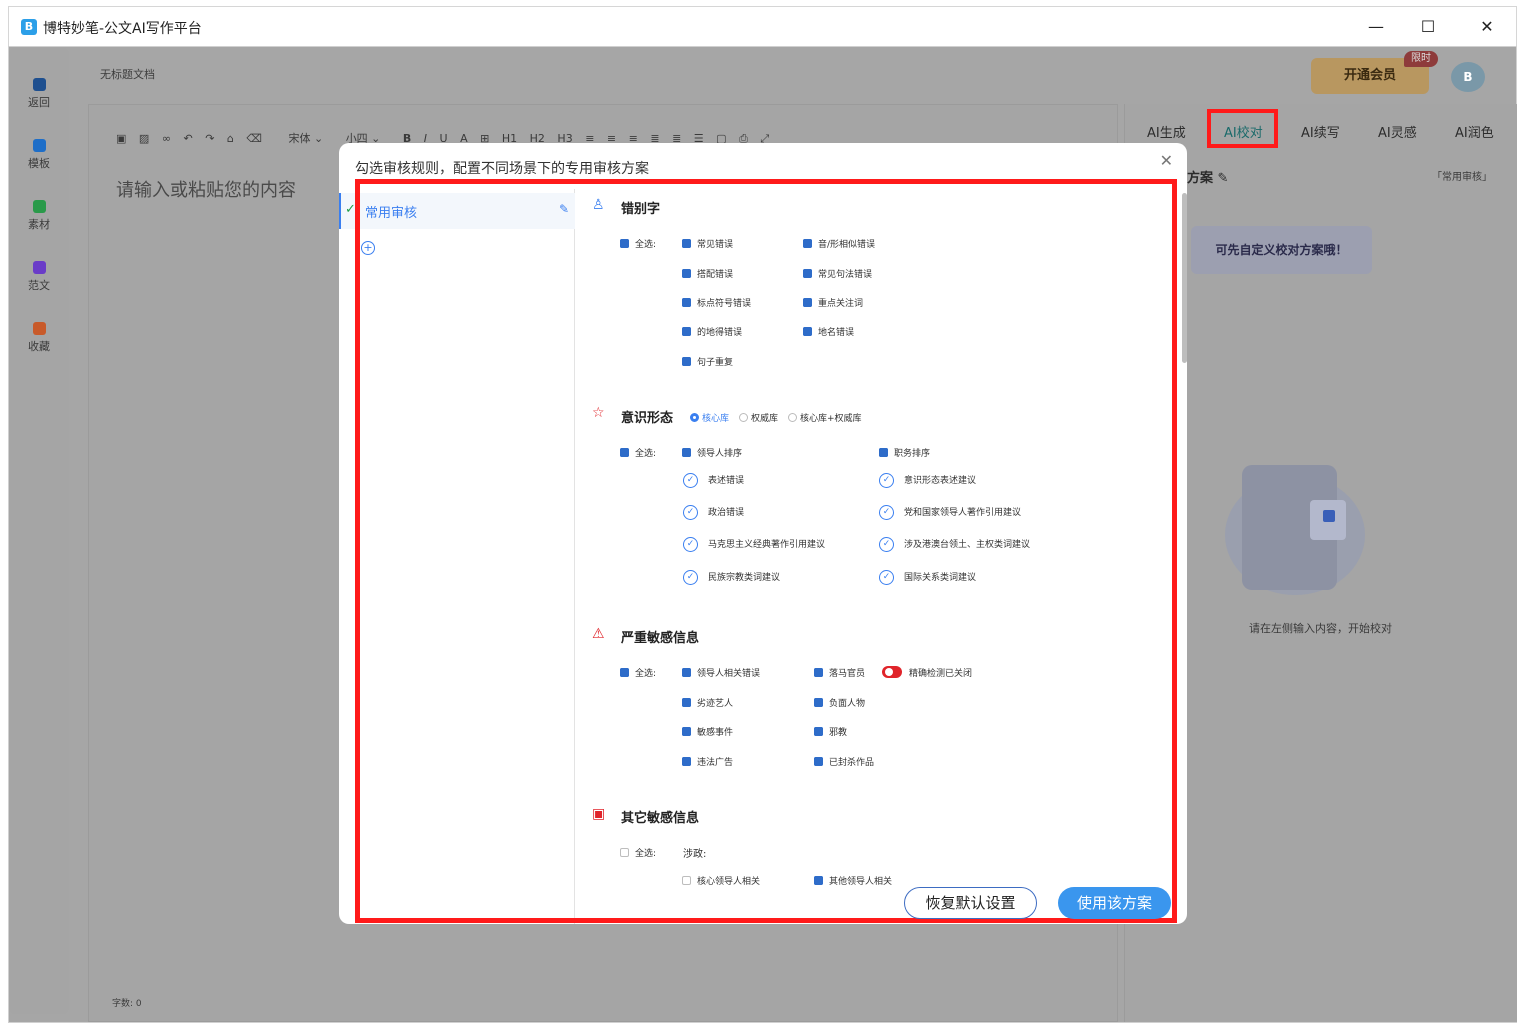  Describe the element at coordinates (39, 145) in the screenshot. I see `template-icon` at that location.